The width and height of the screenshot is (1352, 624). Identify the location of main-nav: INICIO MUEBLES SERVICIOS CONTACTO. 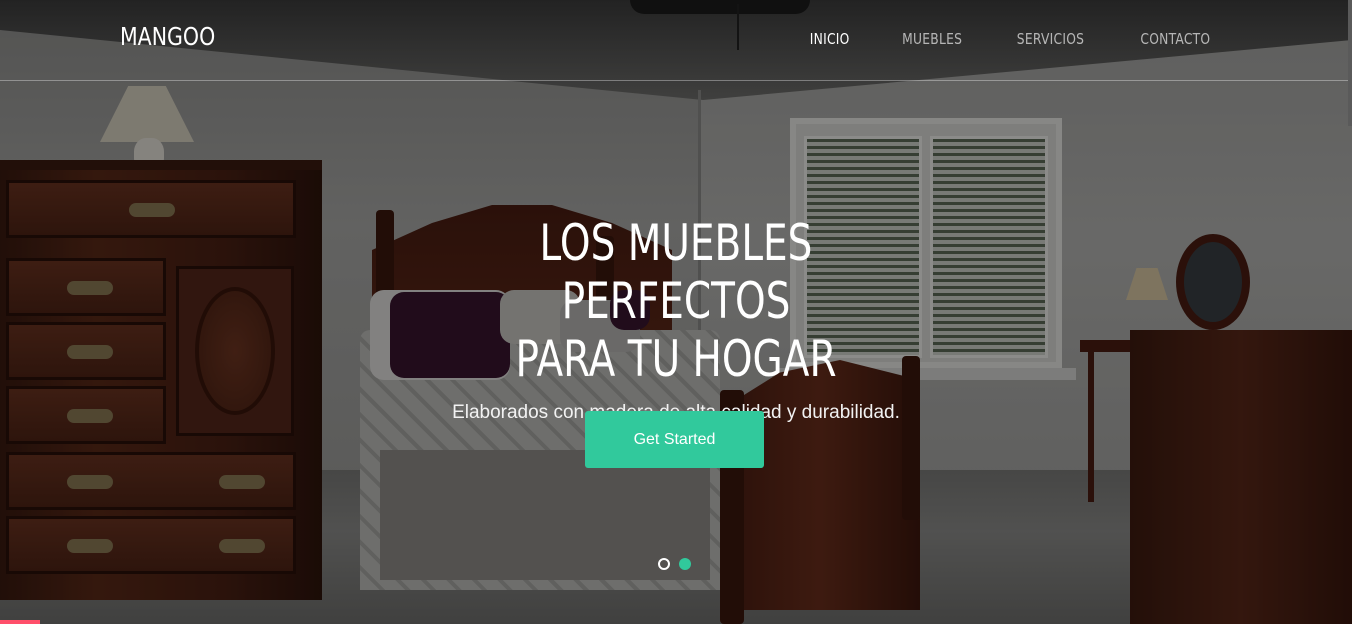
(985, 39).